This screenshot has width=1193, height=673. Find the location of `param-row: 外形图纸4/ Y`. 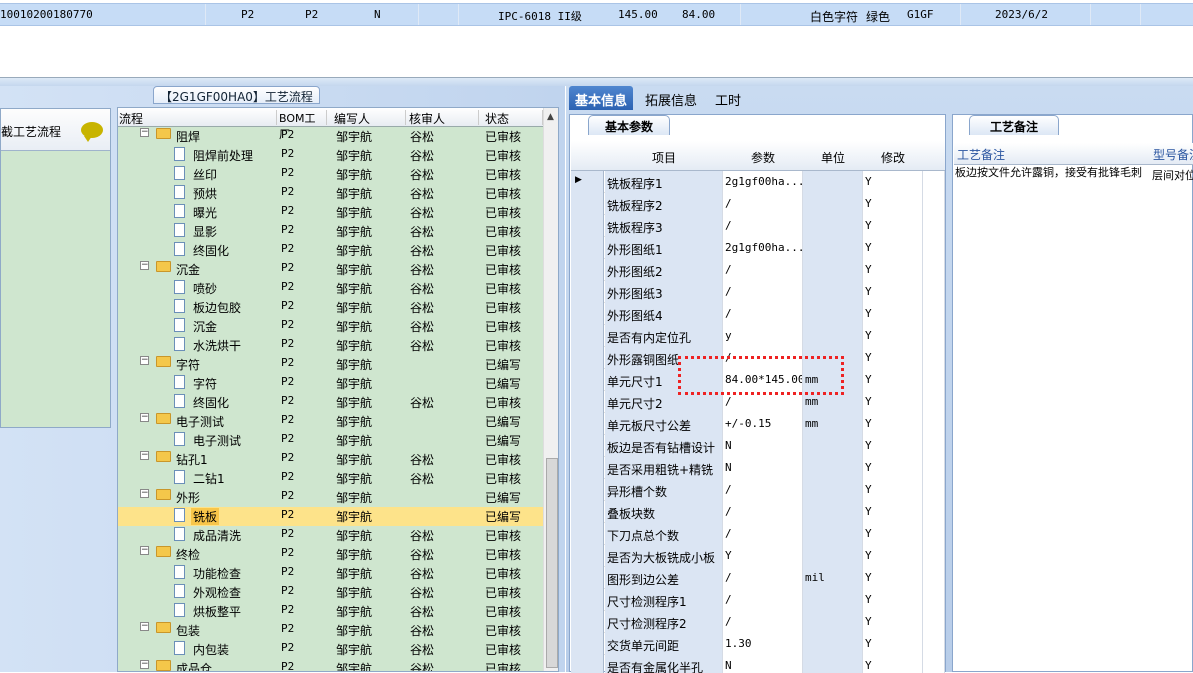

param-row: 外形图纸4/ Y is located at coordinates (758, 314).